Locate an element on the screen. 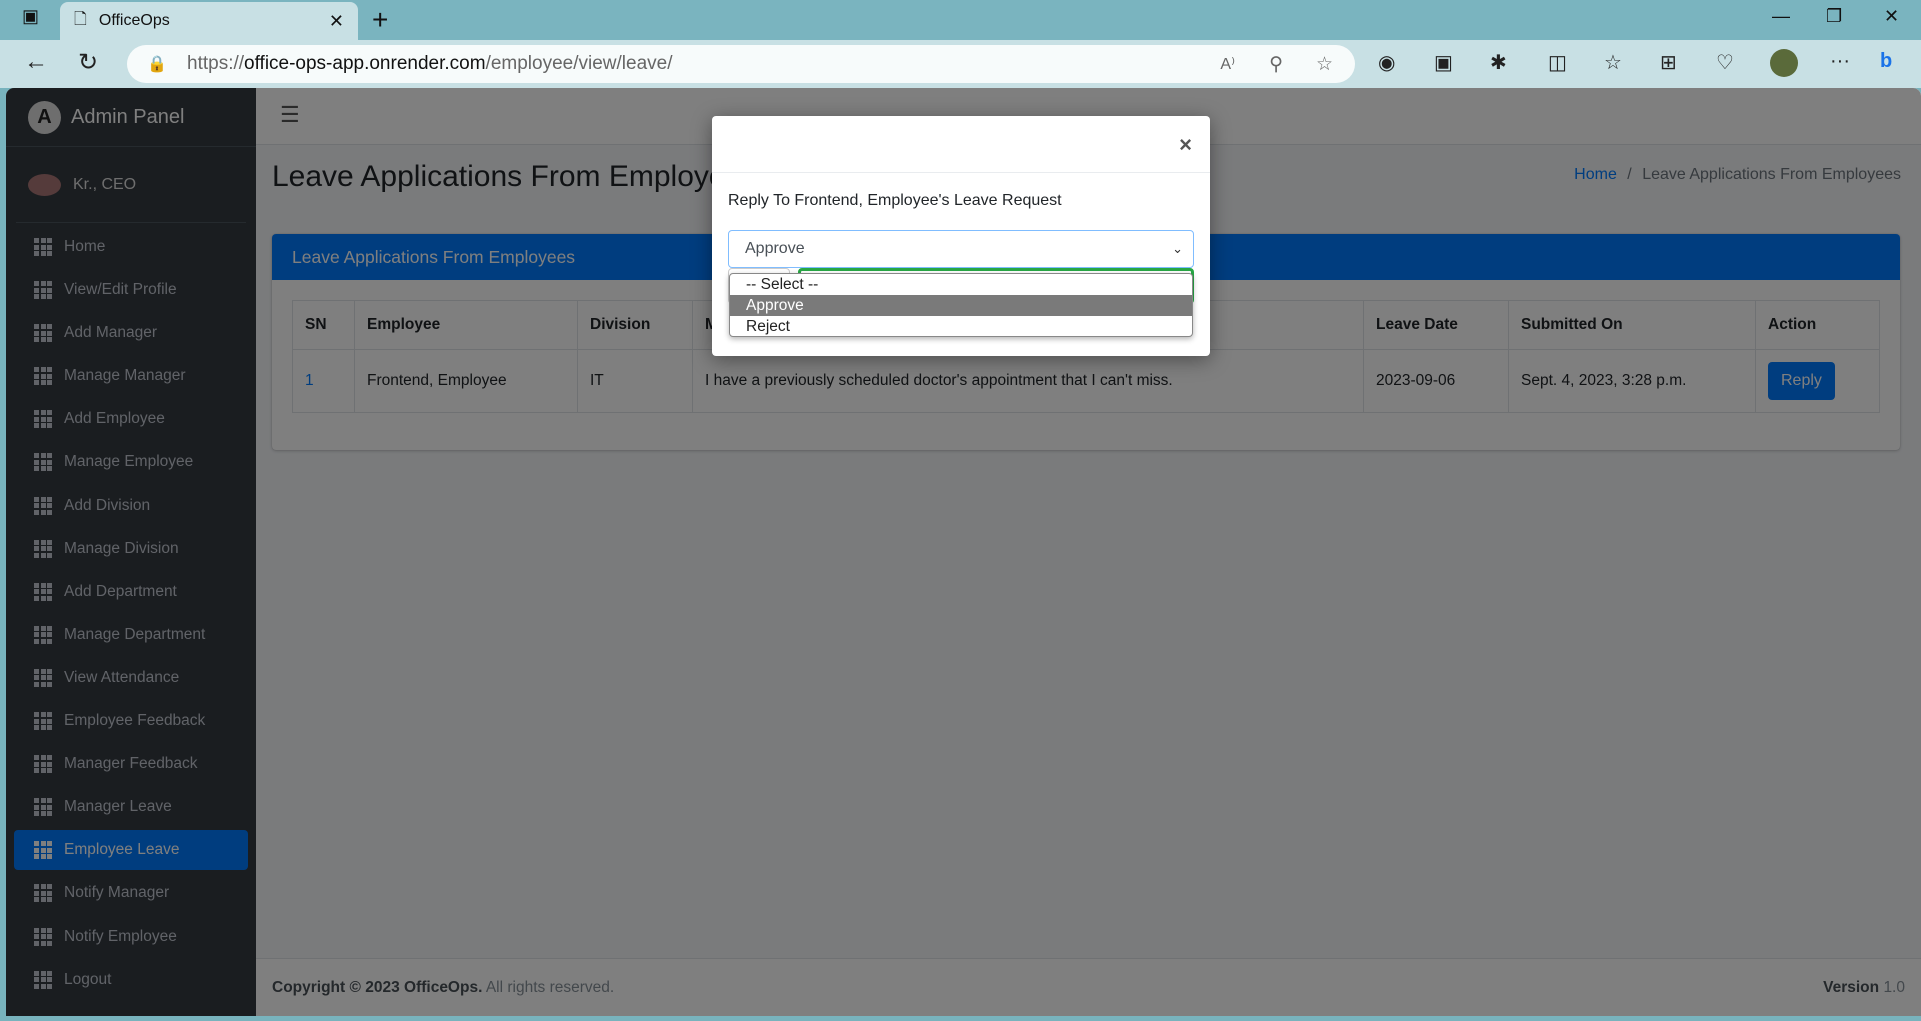 This screenshot has height=1021, width=1921. profile-avatar is located at coordinates (1784, 63).